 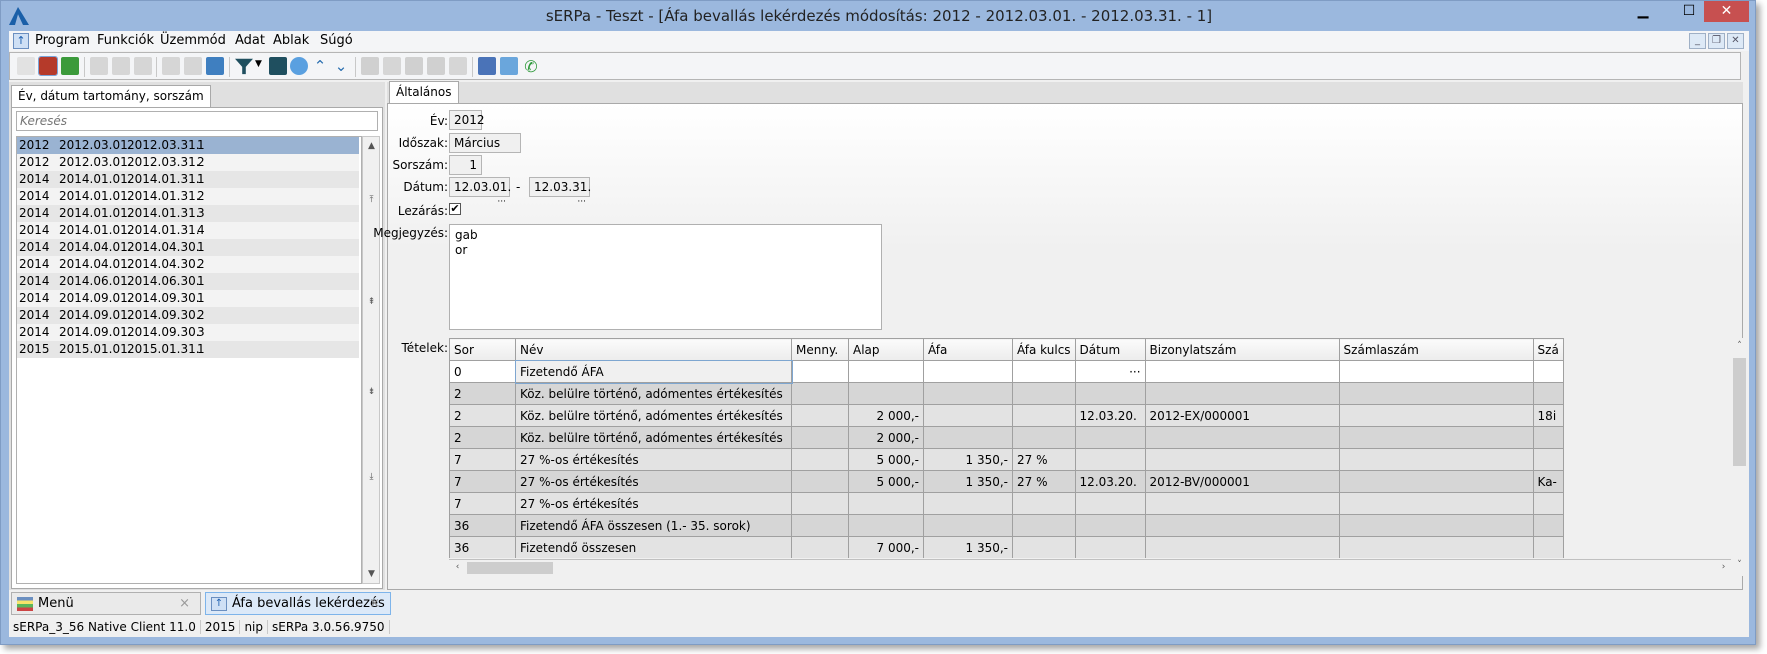 What do you see at coordinates (1006, 459) in the screenshot?
I see `table-row: 7 27 %-os értékesítés 5 000,- 1 350,- 27 %` at bounding box center [1006, 459].